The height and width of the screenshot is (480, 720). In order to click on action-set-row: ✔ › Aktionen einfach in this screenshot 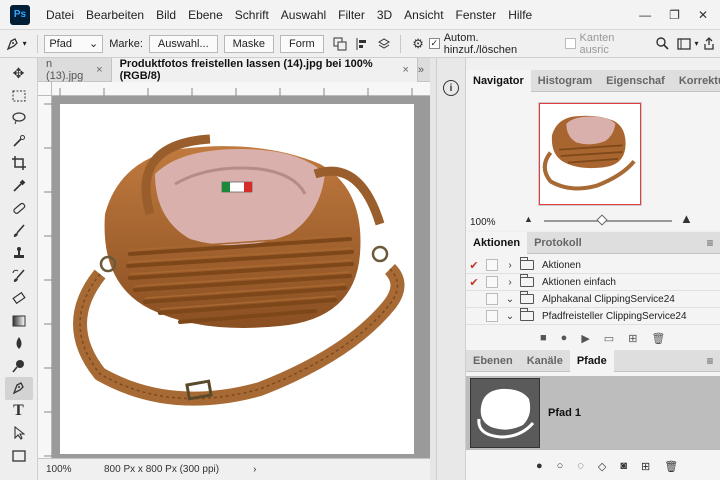, I will do `click(593, 282)`.